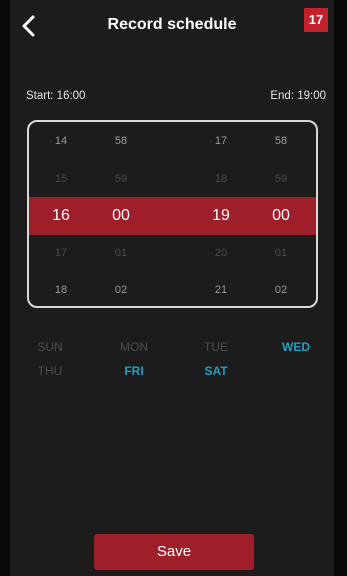  I want to click on weekday-selector: SUN MON TUE WED THU FRI SAT, so click(172, 365).